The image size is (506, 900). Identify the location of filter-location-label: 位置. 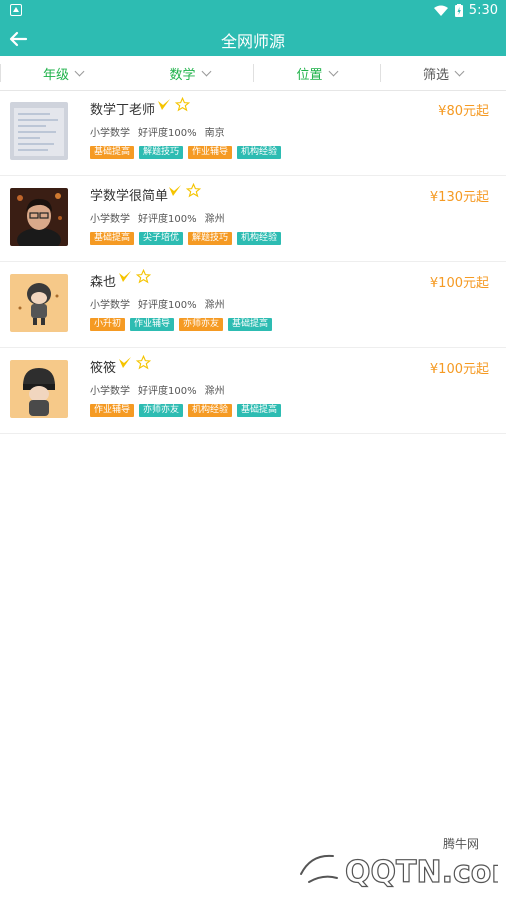
(309, 75).